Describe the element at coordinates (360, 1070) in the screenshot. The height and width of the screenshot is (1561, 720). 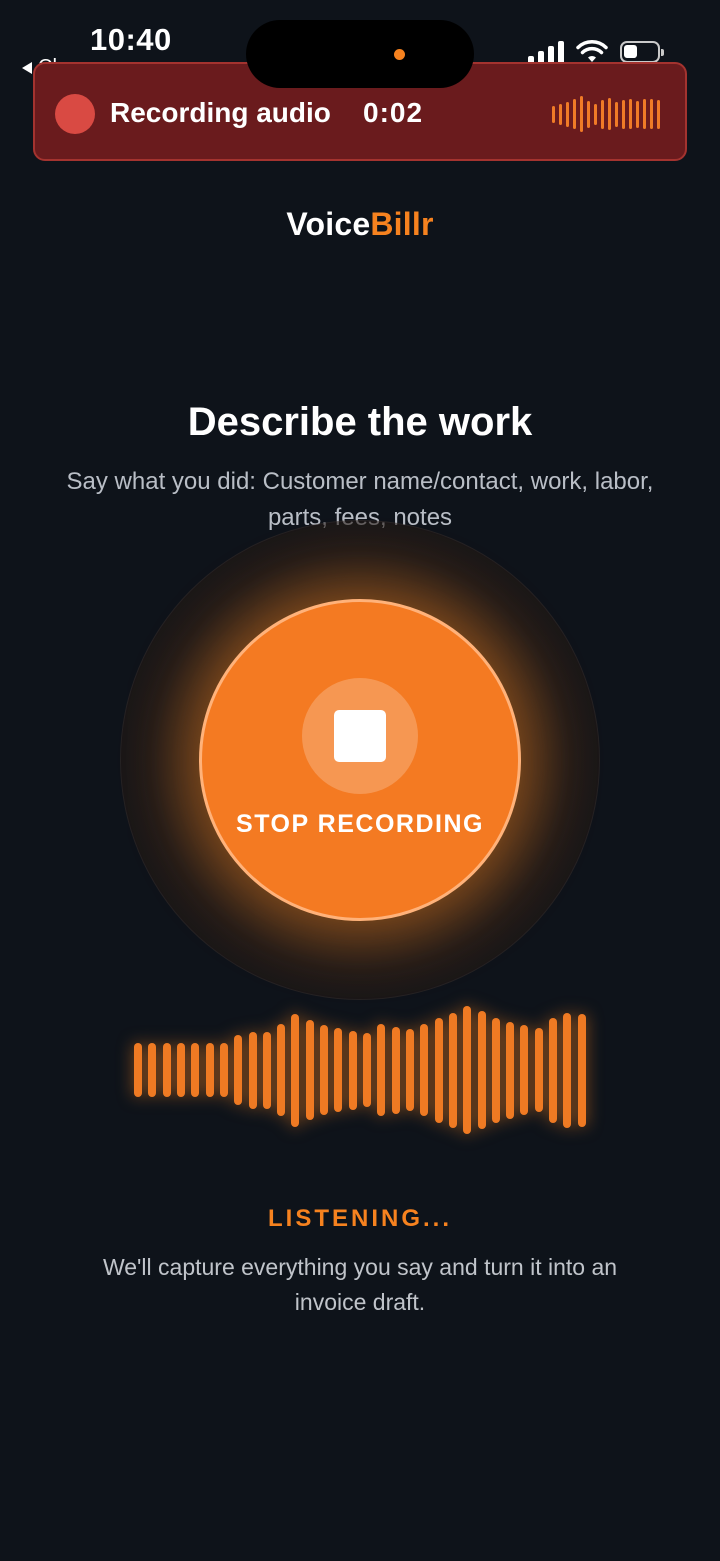
I see `audio-waveform` at that location.